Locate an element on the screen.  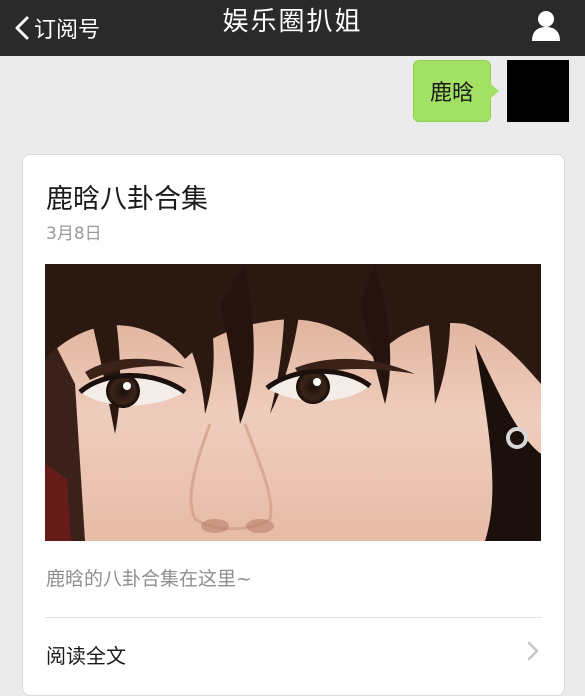
chat-message-row: 鹿晗 is located at coordinates (490, 91).